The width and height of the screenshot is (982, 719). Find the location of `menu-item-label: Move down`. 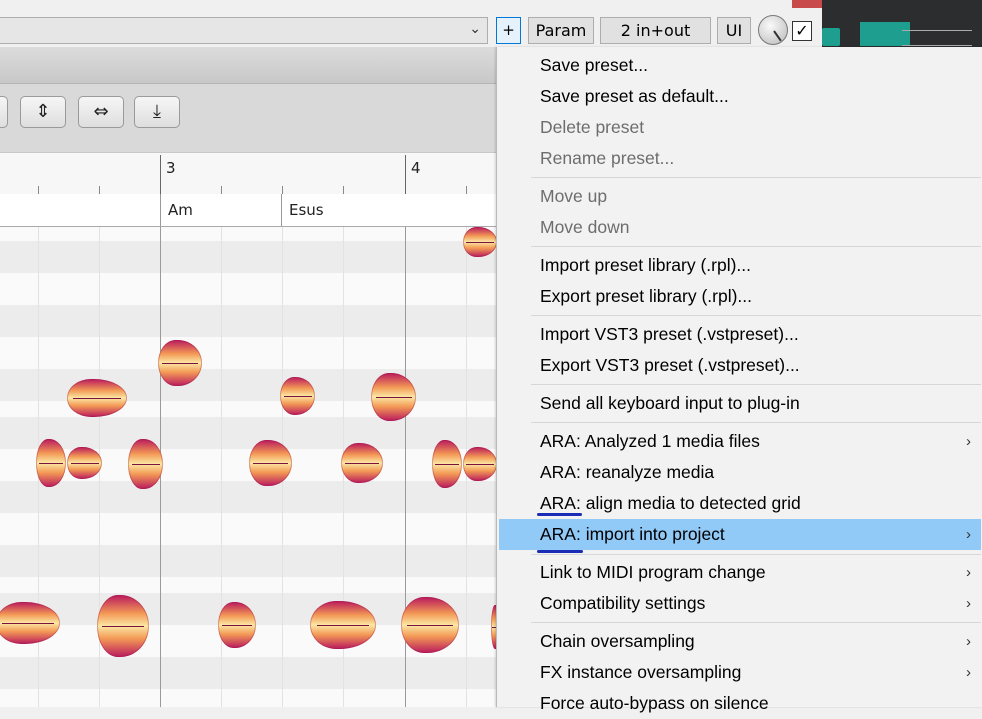

menu-item-label: Move down is located at coordinates (585, 227).